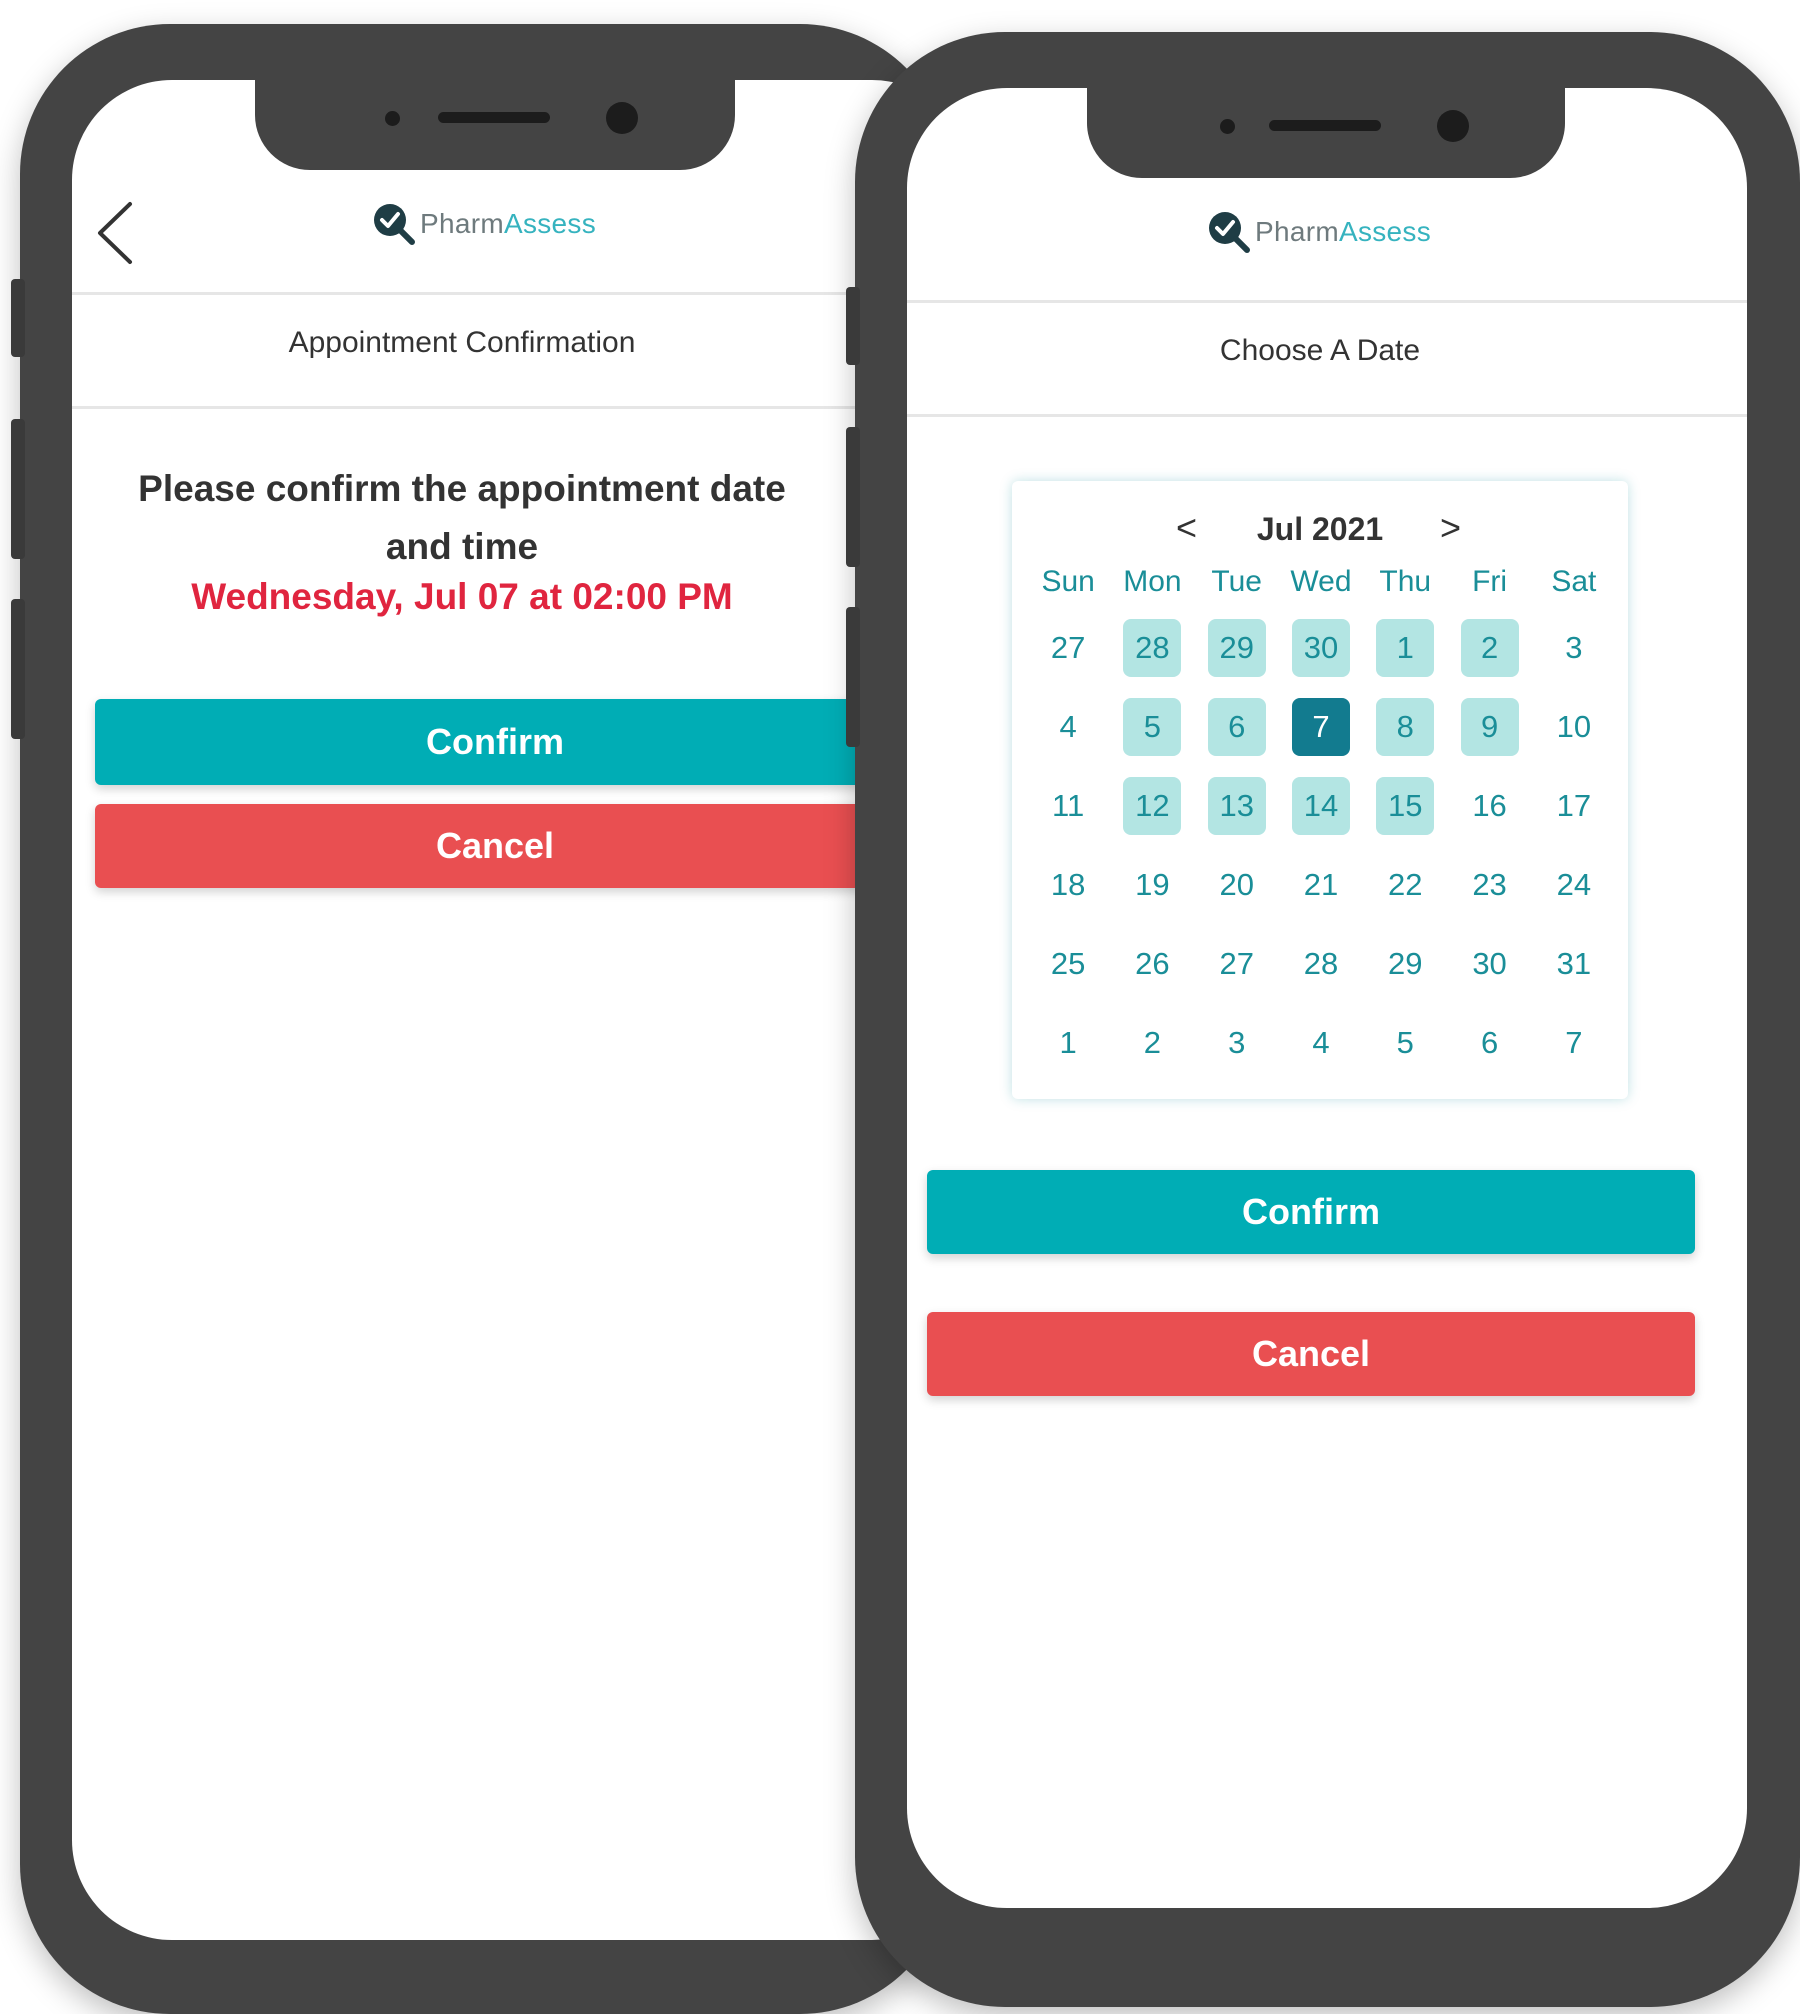  What do you see at coordinates (1152, 885) in the screenshot?
I see `calendar-day: 19` at bounding box center [1152, 885].